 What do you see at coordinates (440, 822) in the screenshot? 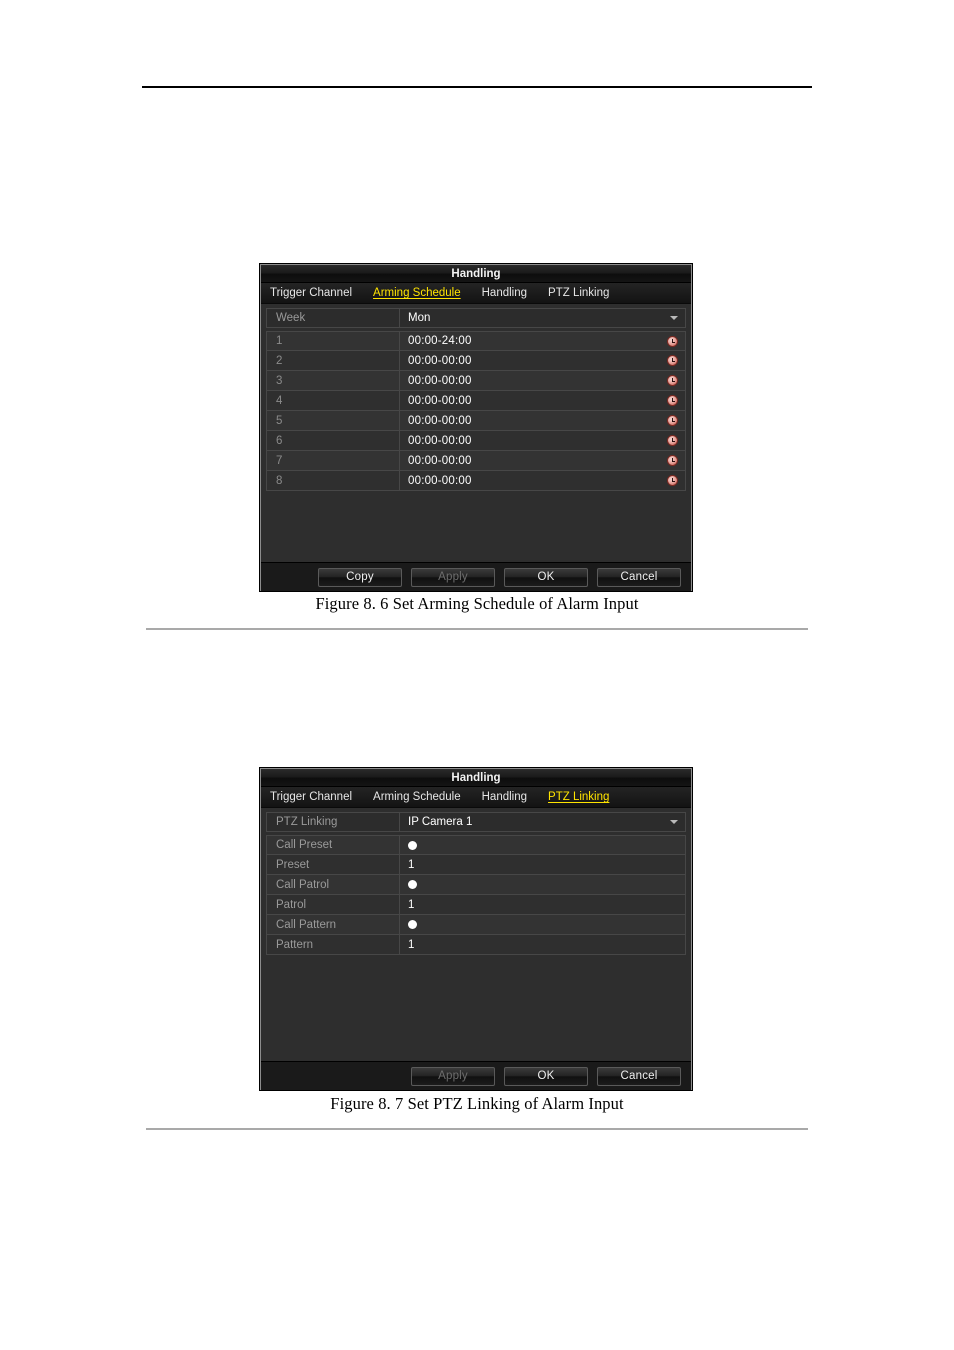
I see `ptz-linking-value-text: IP Camera 1` at bounding box center [440, 822].